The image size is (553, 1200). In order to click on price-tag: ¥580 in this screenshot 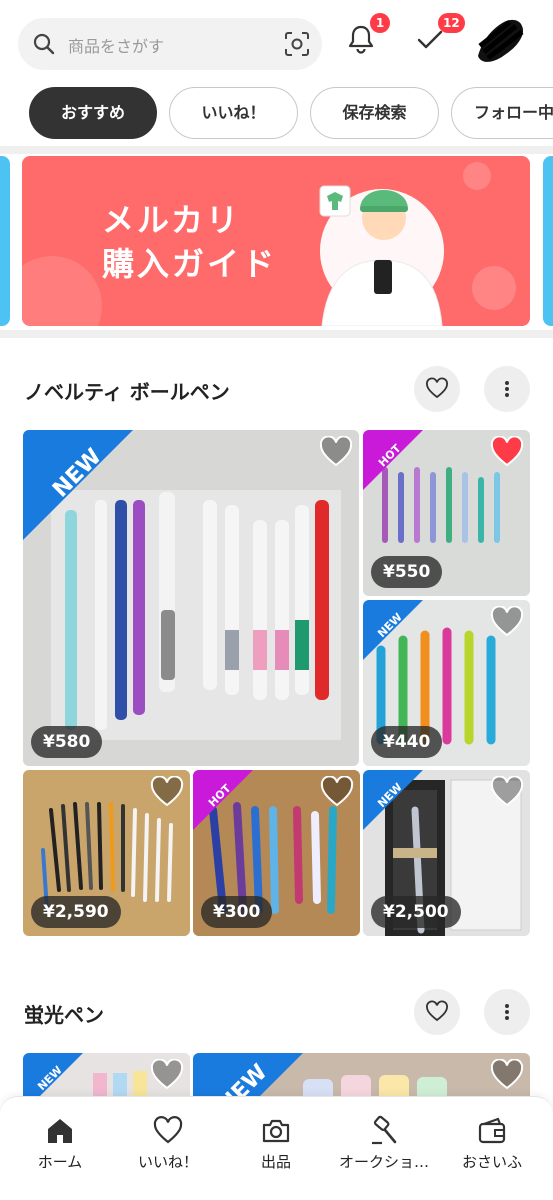, I will do `click(67, 742)`.